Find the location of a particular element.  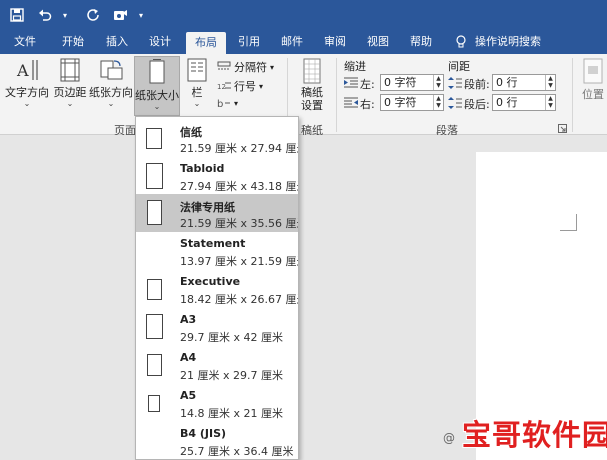

watermark-at-symbol: @ is located at coordinates (449, 438).